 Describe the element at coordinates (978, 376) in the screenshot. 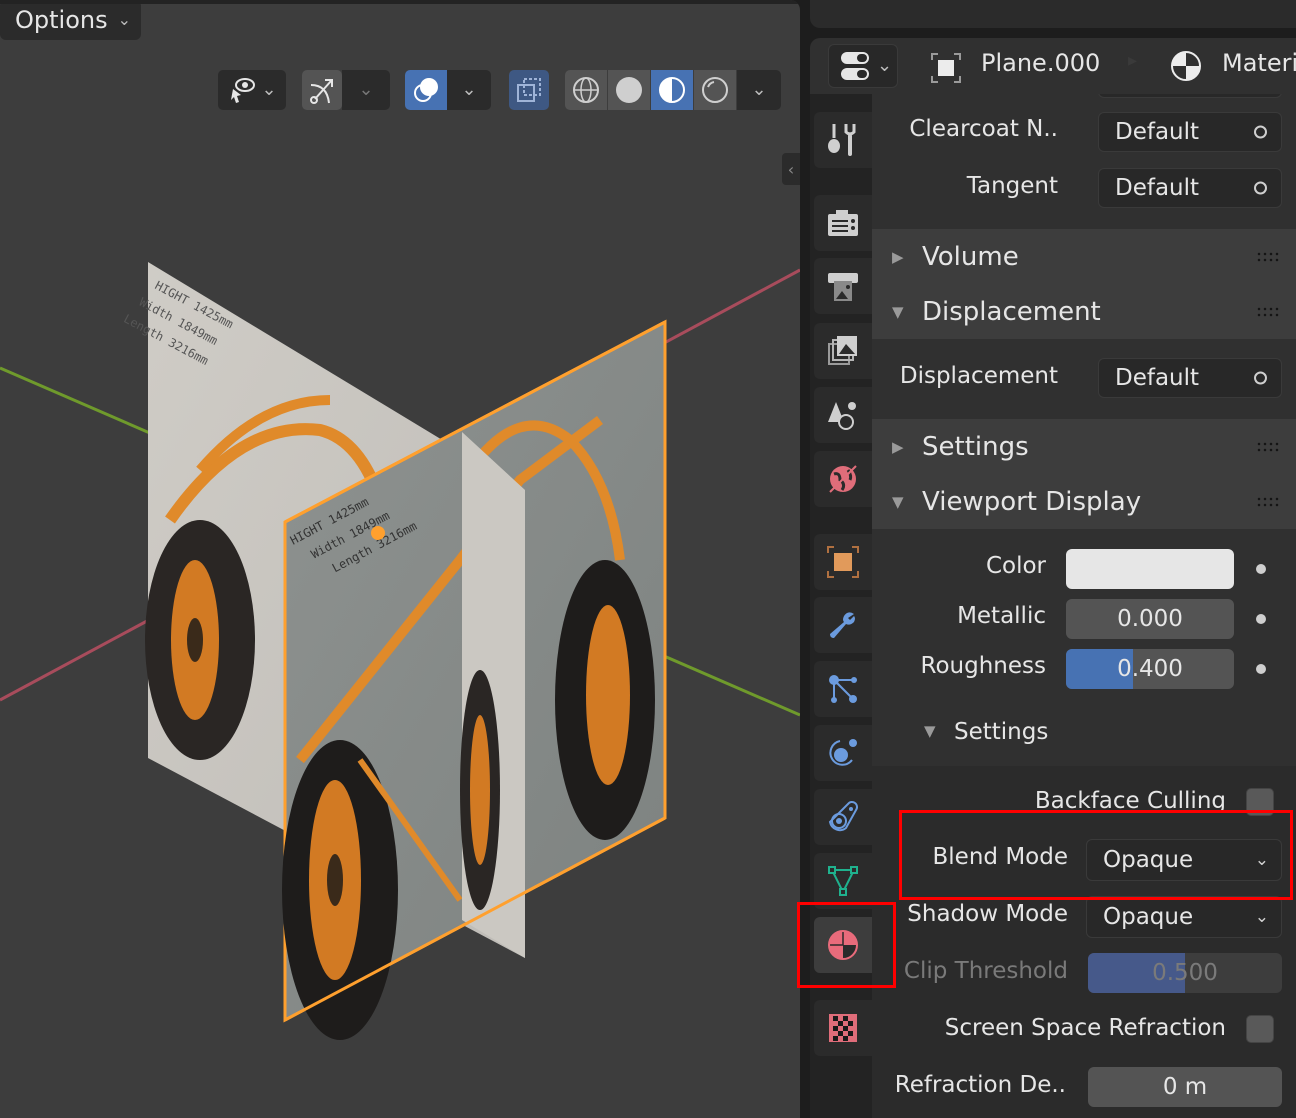

I see `displacement-label: Displacement` at that location.